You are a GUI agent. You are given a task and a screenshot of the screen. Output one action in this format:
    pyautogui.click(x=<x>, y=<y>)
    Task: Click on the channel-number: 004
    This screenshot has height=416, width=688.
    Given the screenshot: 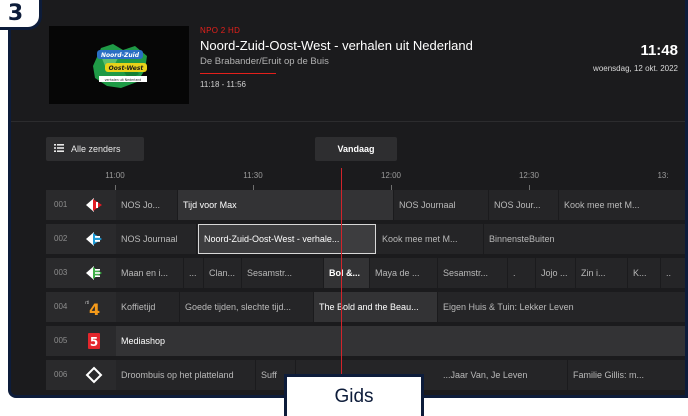 What is the action you would take?
    pyautogui.click(x=61, y=306)
    